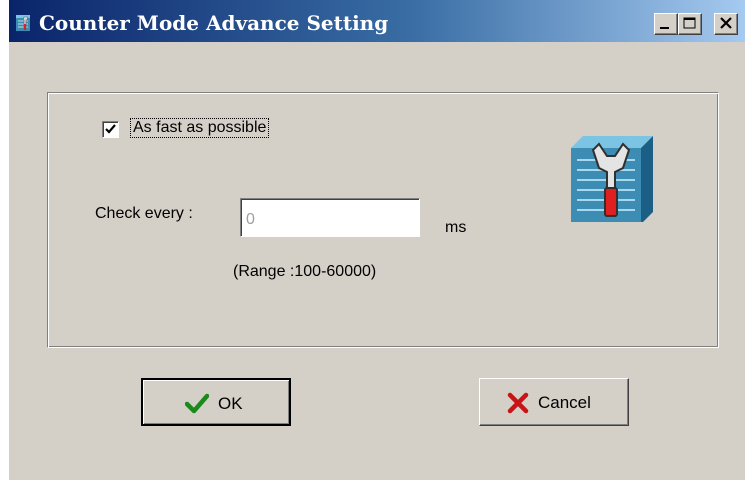 The width and height of the screenshot is (745, 480). What do you see at coordinates (23, 23) in the screenshot?
I see `app-tool-icon` at bounding box center [23, 23].